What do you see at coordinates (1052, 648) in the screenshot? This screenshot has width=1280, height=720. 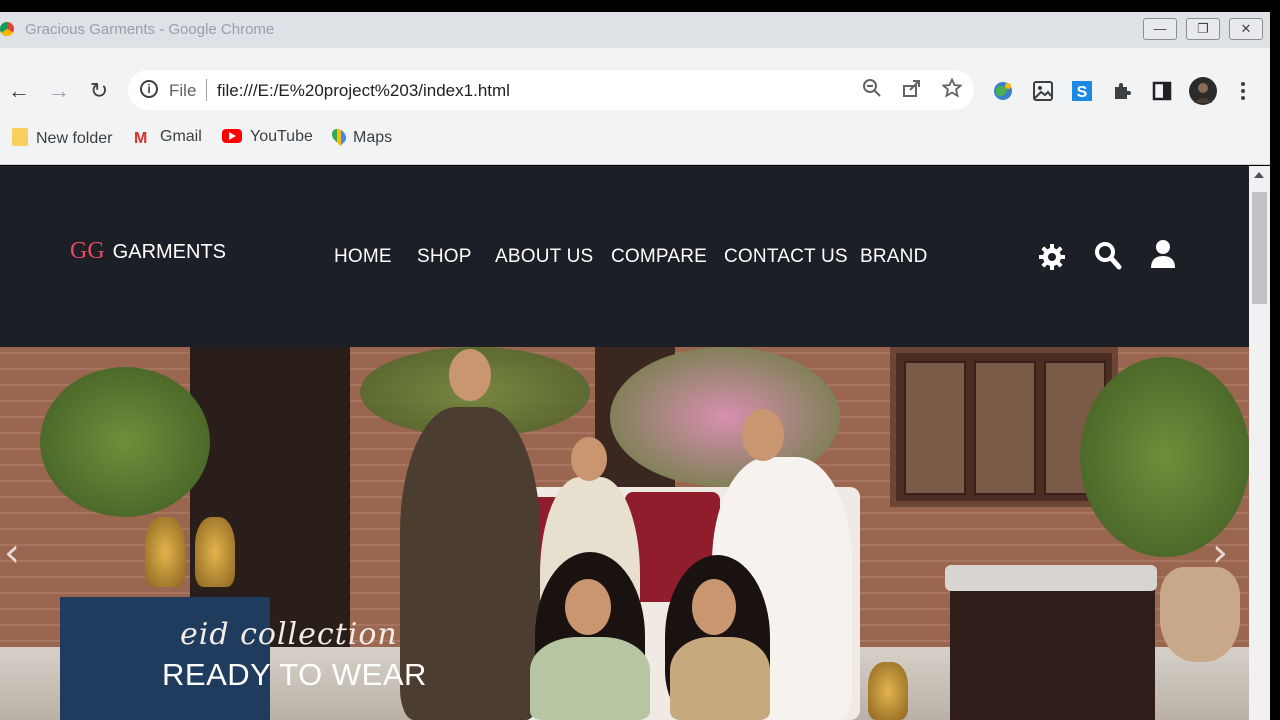 I see `hero-carved-table` at bounding box center [1052, 648].